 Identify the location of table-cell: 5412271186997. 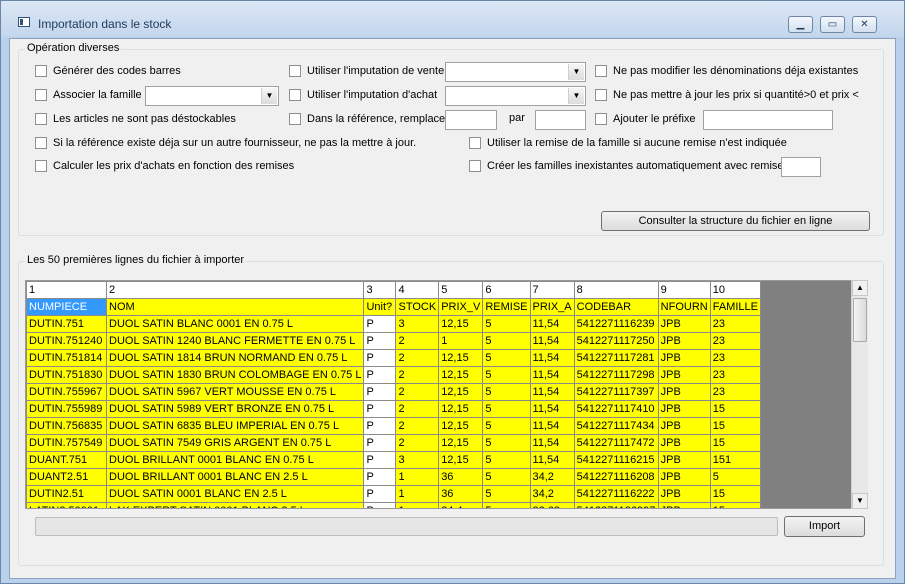
(616, 505).